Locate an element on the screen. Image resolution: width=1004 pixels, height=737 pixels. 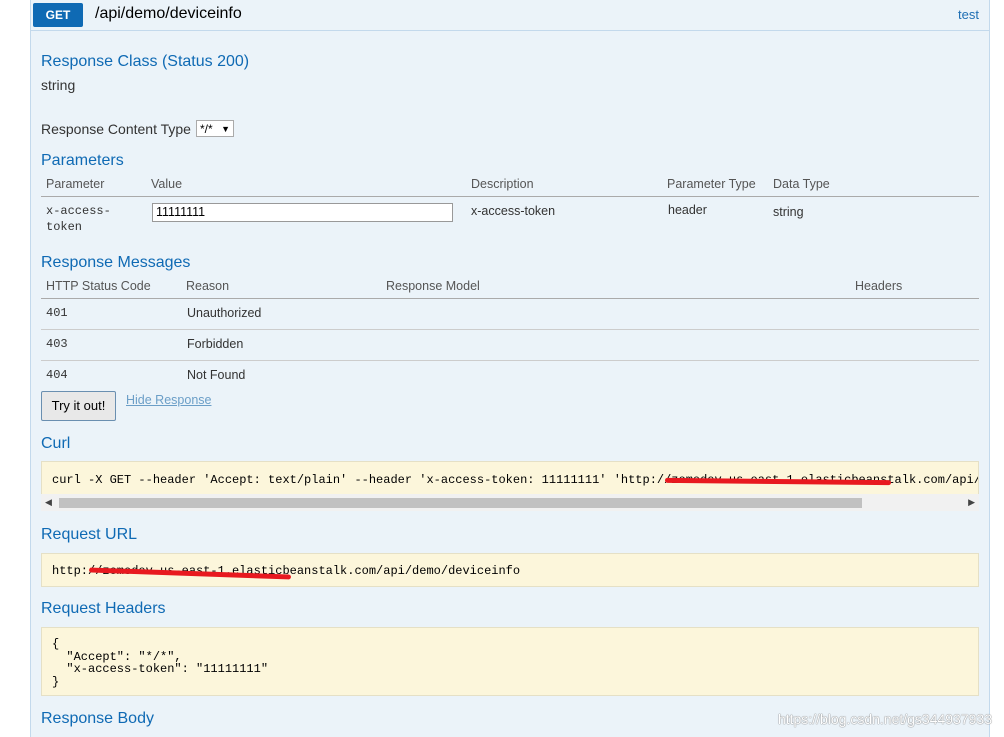
request-url-heading: Request URL is located at coordinates (89, 534).